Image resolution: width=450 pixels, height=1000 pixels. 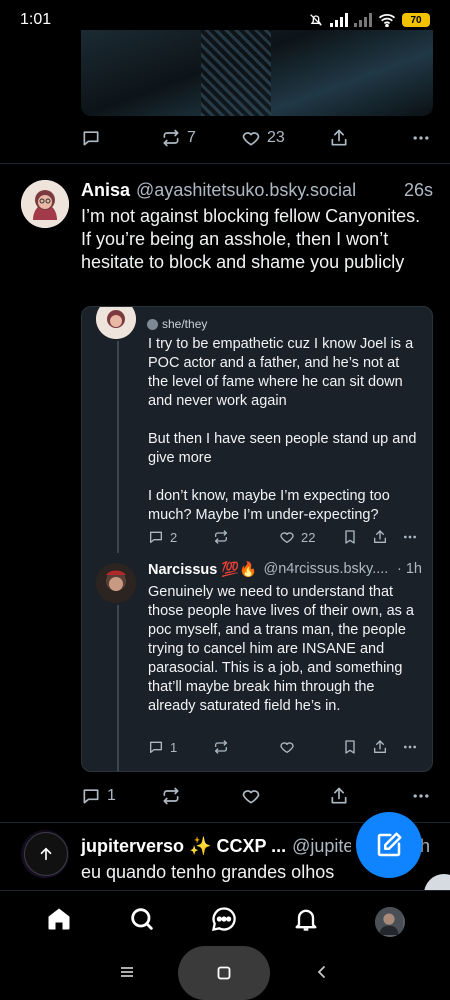 I want to click on quoted-author-avatar, so click(x=116, y=323).